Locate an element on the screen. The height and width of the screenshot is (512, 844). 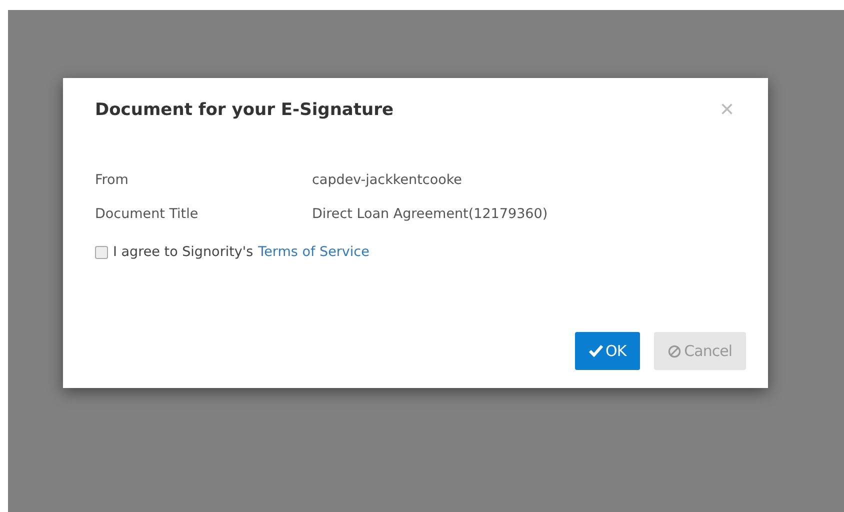
prohibited-icon is located at coordinates (675, 351).